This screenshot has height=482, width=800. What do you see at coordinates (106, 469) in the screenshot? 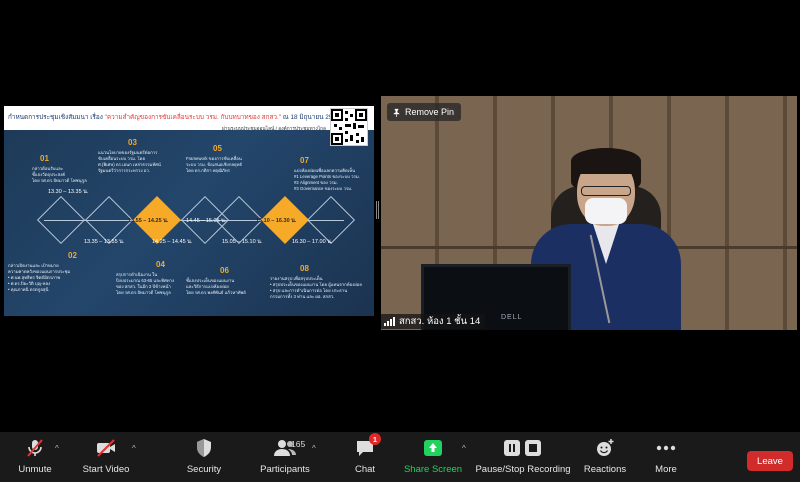
I see `start-video-label: Start Video` at bounding box center [106, 469].